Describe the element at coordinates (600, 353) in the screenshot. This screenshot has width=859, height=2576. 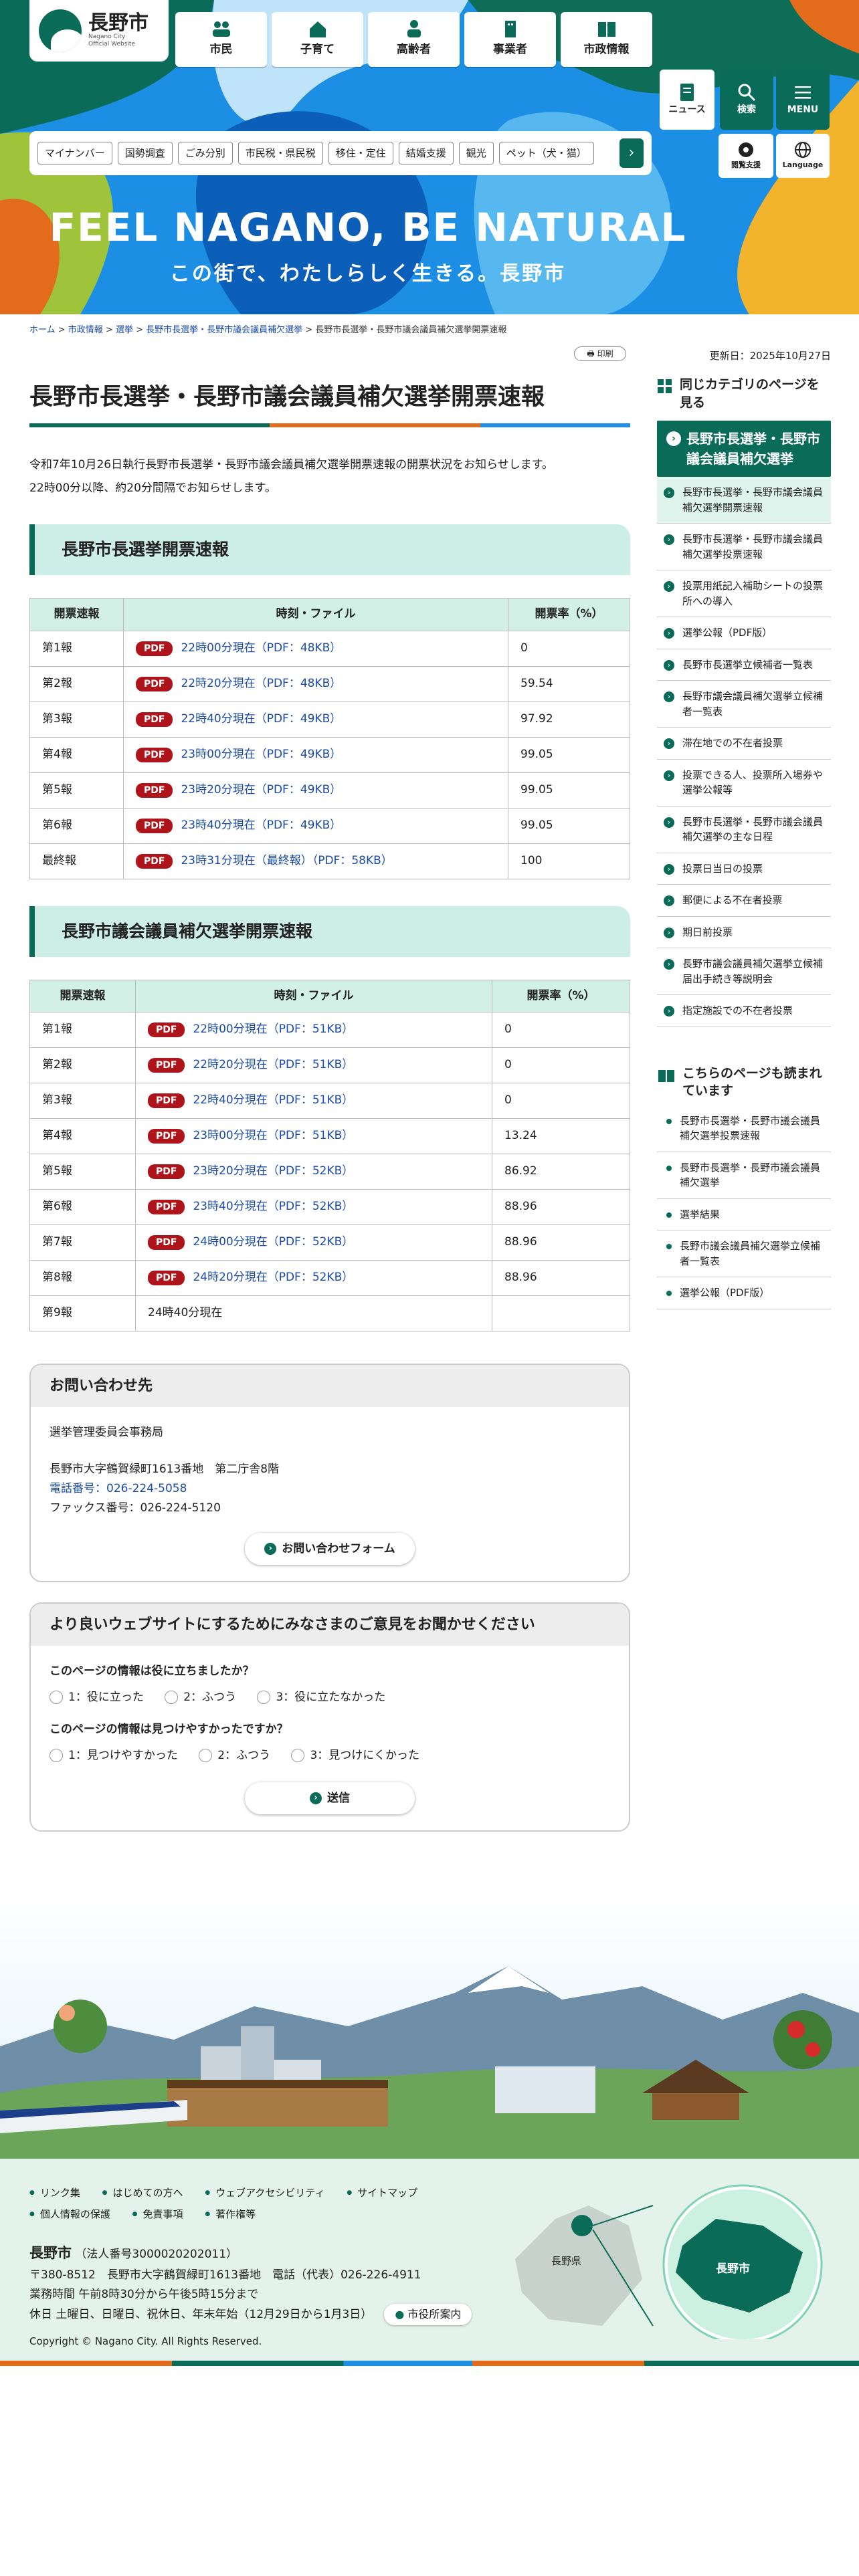
I see `print-button: 🖶 印刷` at that location.